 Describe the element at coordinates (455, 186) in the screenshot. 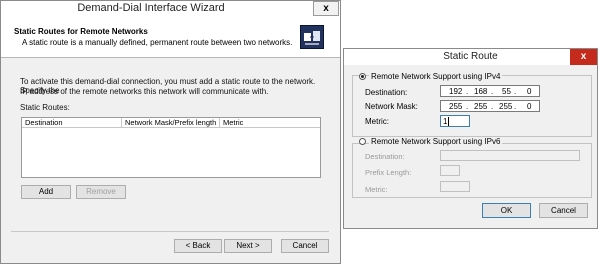

I see `ipv6-metric-input` at that location.